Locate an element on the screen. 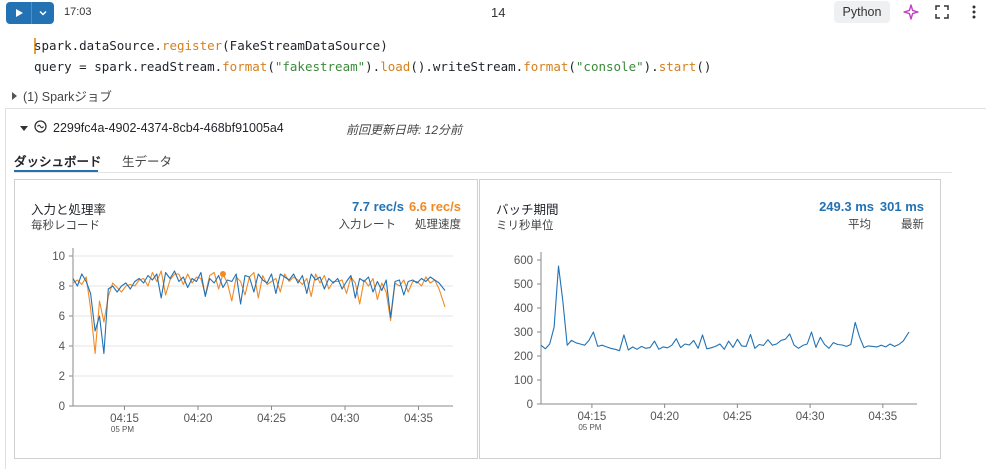 The height and width of the screenshot is (469, 986). play-icon is located at coordinates (19, 13).